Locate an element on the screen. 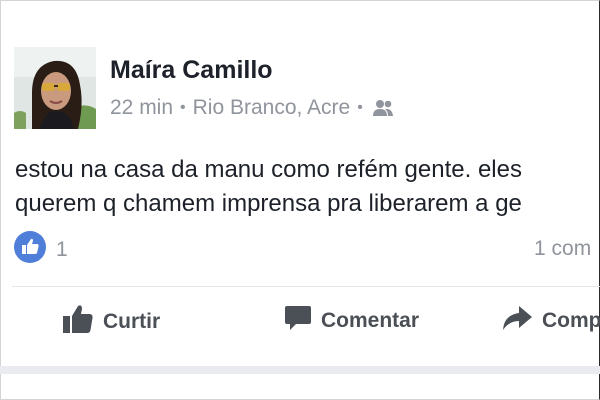  feed-separator is located at coordinates (300, 370).